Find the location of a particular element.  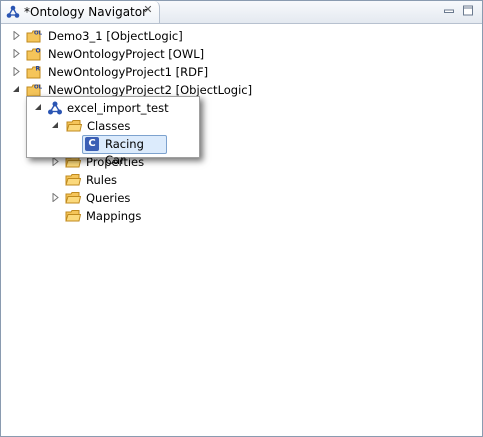

tree-item-label: Rules is located at coordinates (102, 180).